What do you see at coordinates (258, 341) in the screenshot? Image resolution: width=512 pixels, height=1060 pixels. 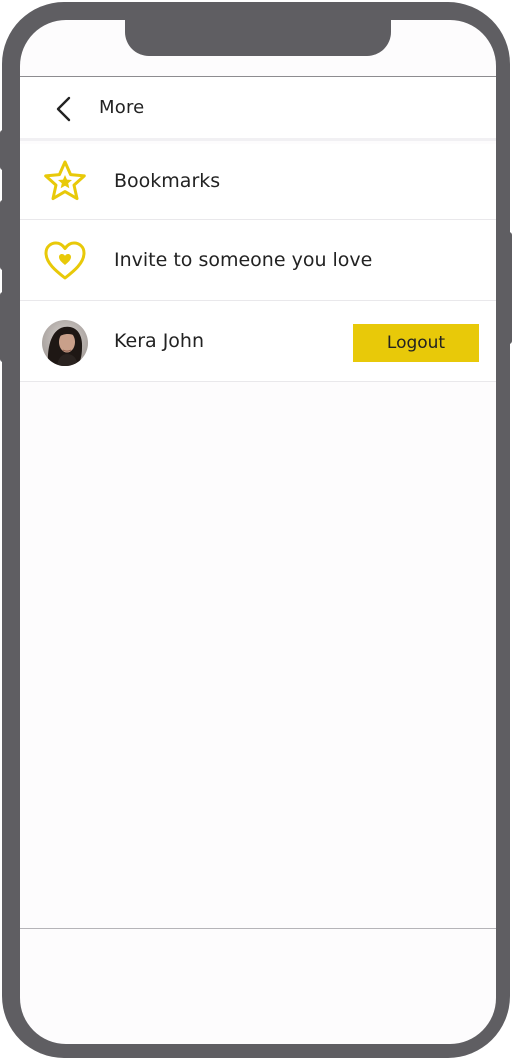 I see `profile-row: Kera John Logout` at bounding box center [258, 341].